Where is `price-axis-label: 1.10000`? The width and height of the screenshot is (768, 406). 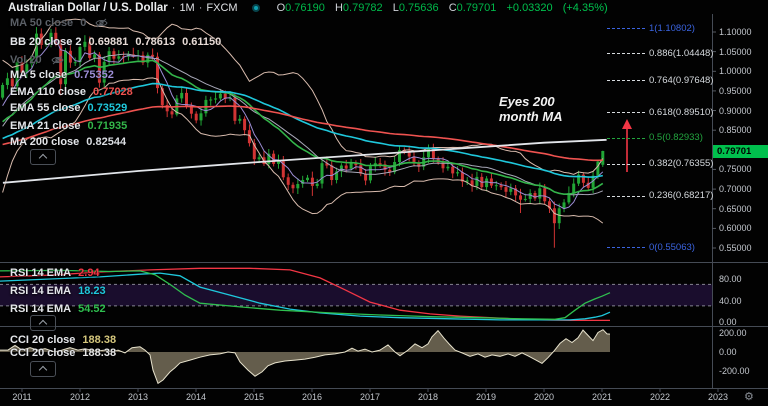 price-axis-label: 1.10000 is located at coordinates (735, 32).